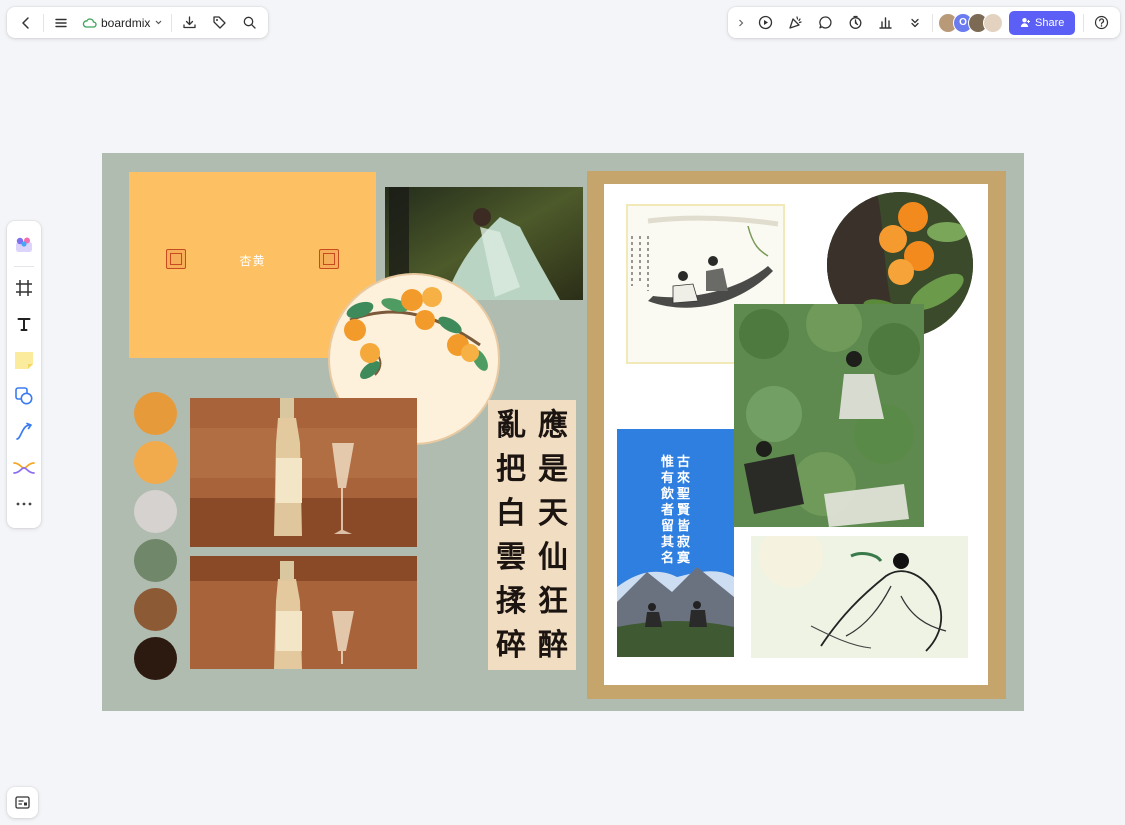 This screenshot has width=1125, height=825. What do you see at coordinates (155, 511) in the screenshot?
I see `palette-swatch-light-gray` at bounding box center [155, 511].